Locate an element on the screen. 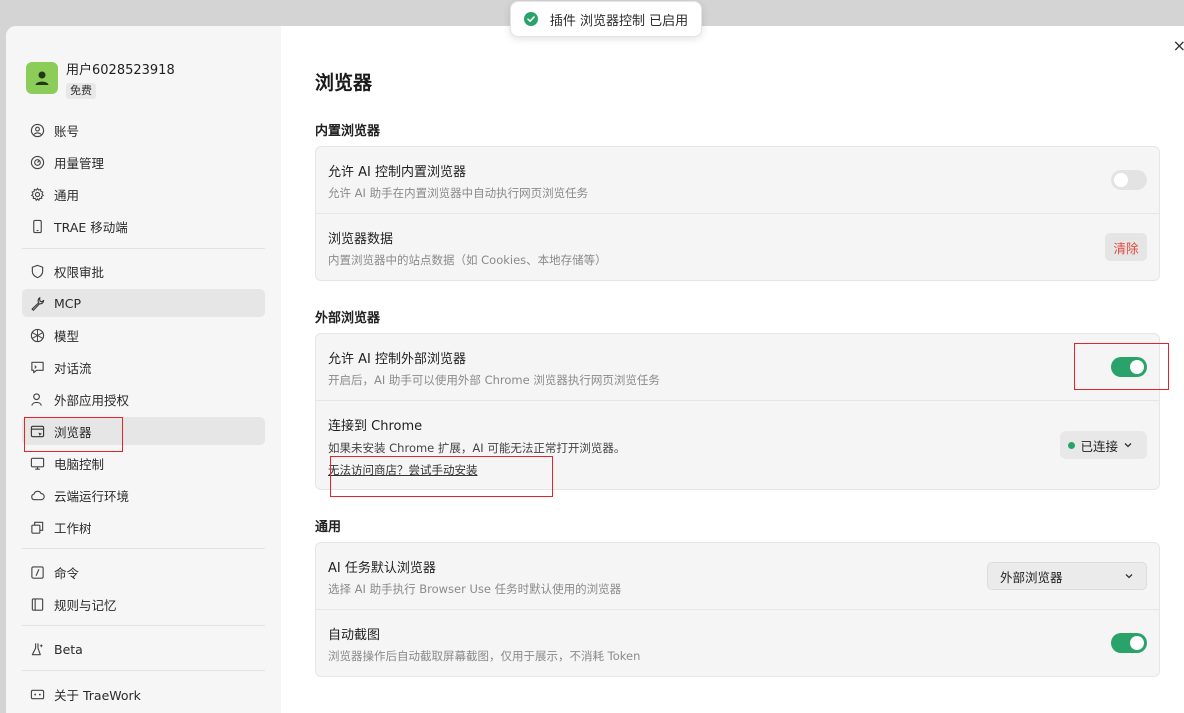  sidebar-item-label: 浏览器 is located at coordinates (73, 432).